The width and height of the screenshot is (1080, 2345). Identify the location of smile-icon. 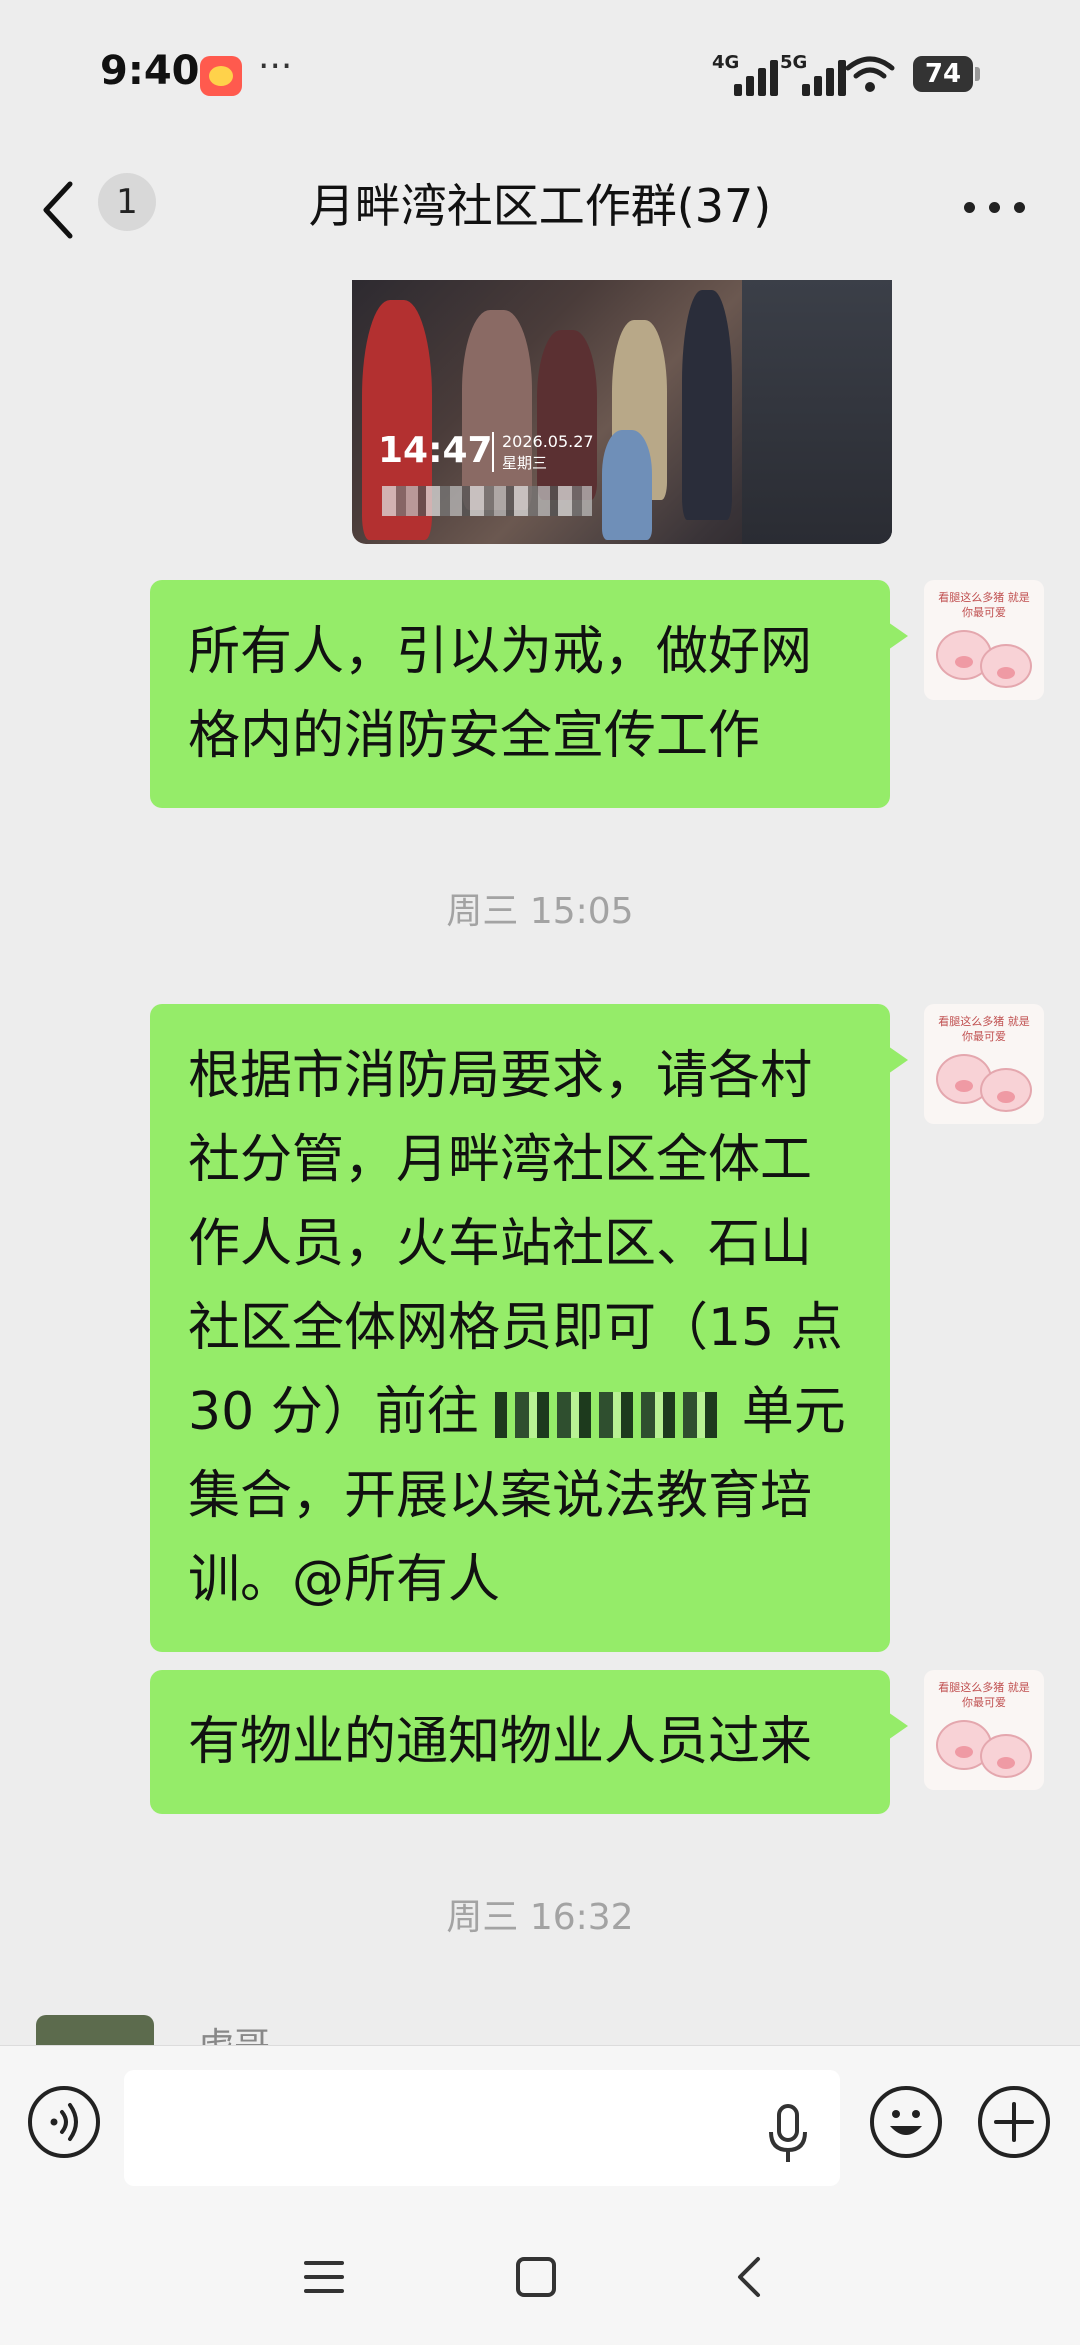
(906, 2122).